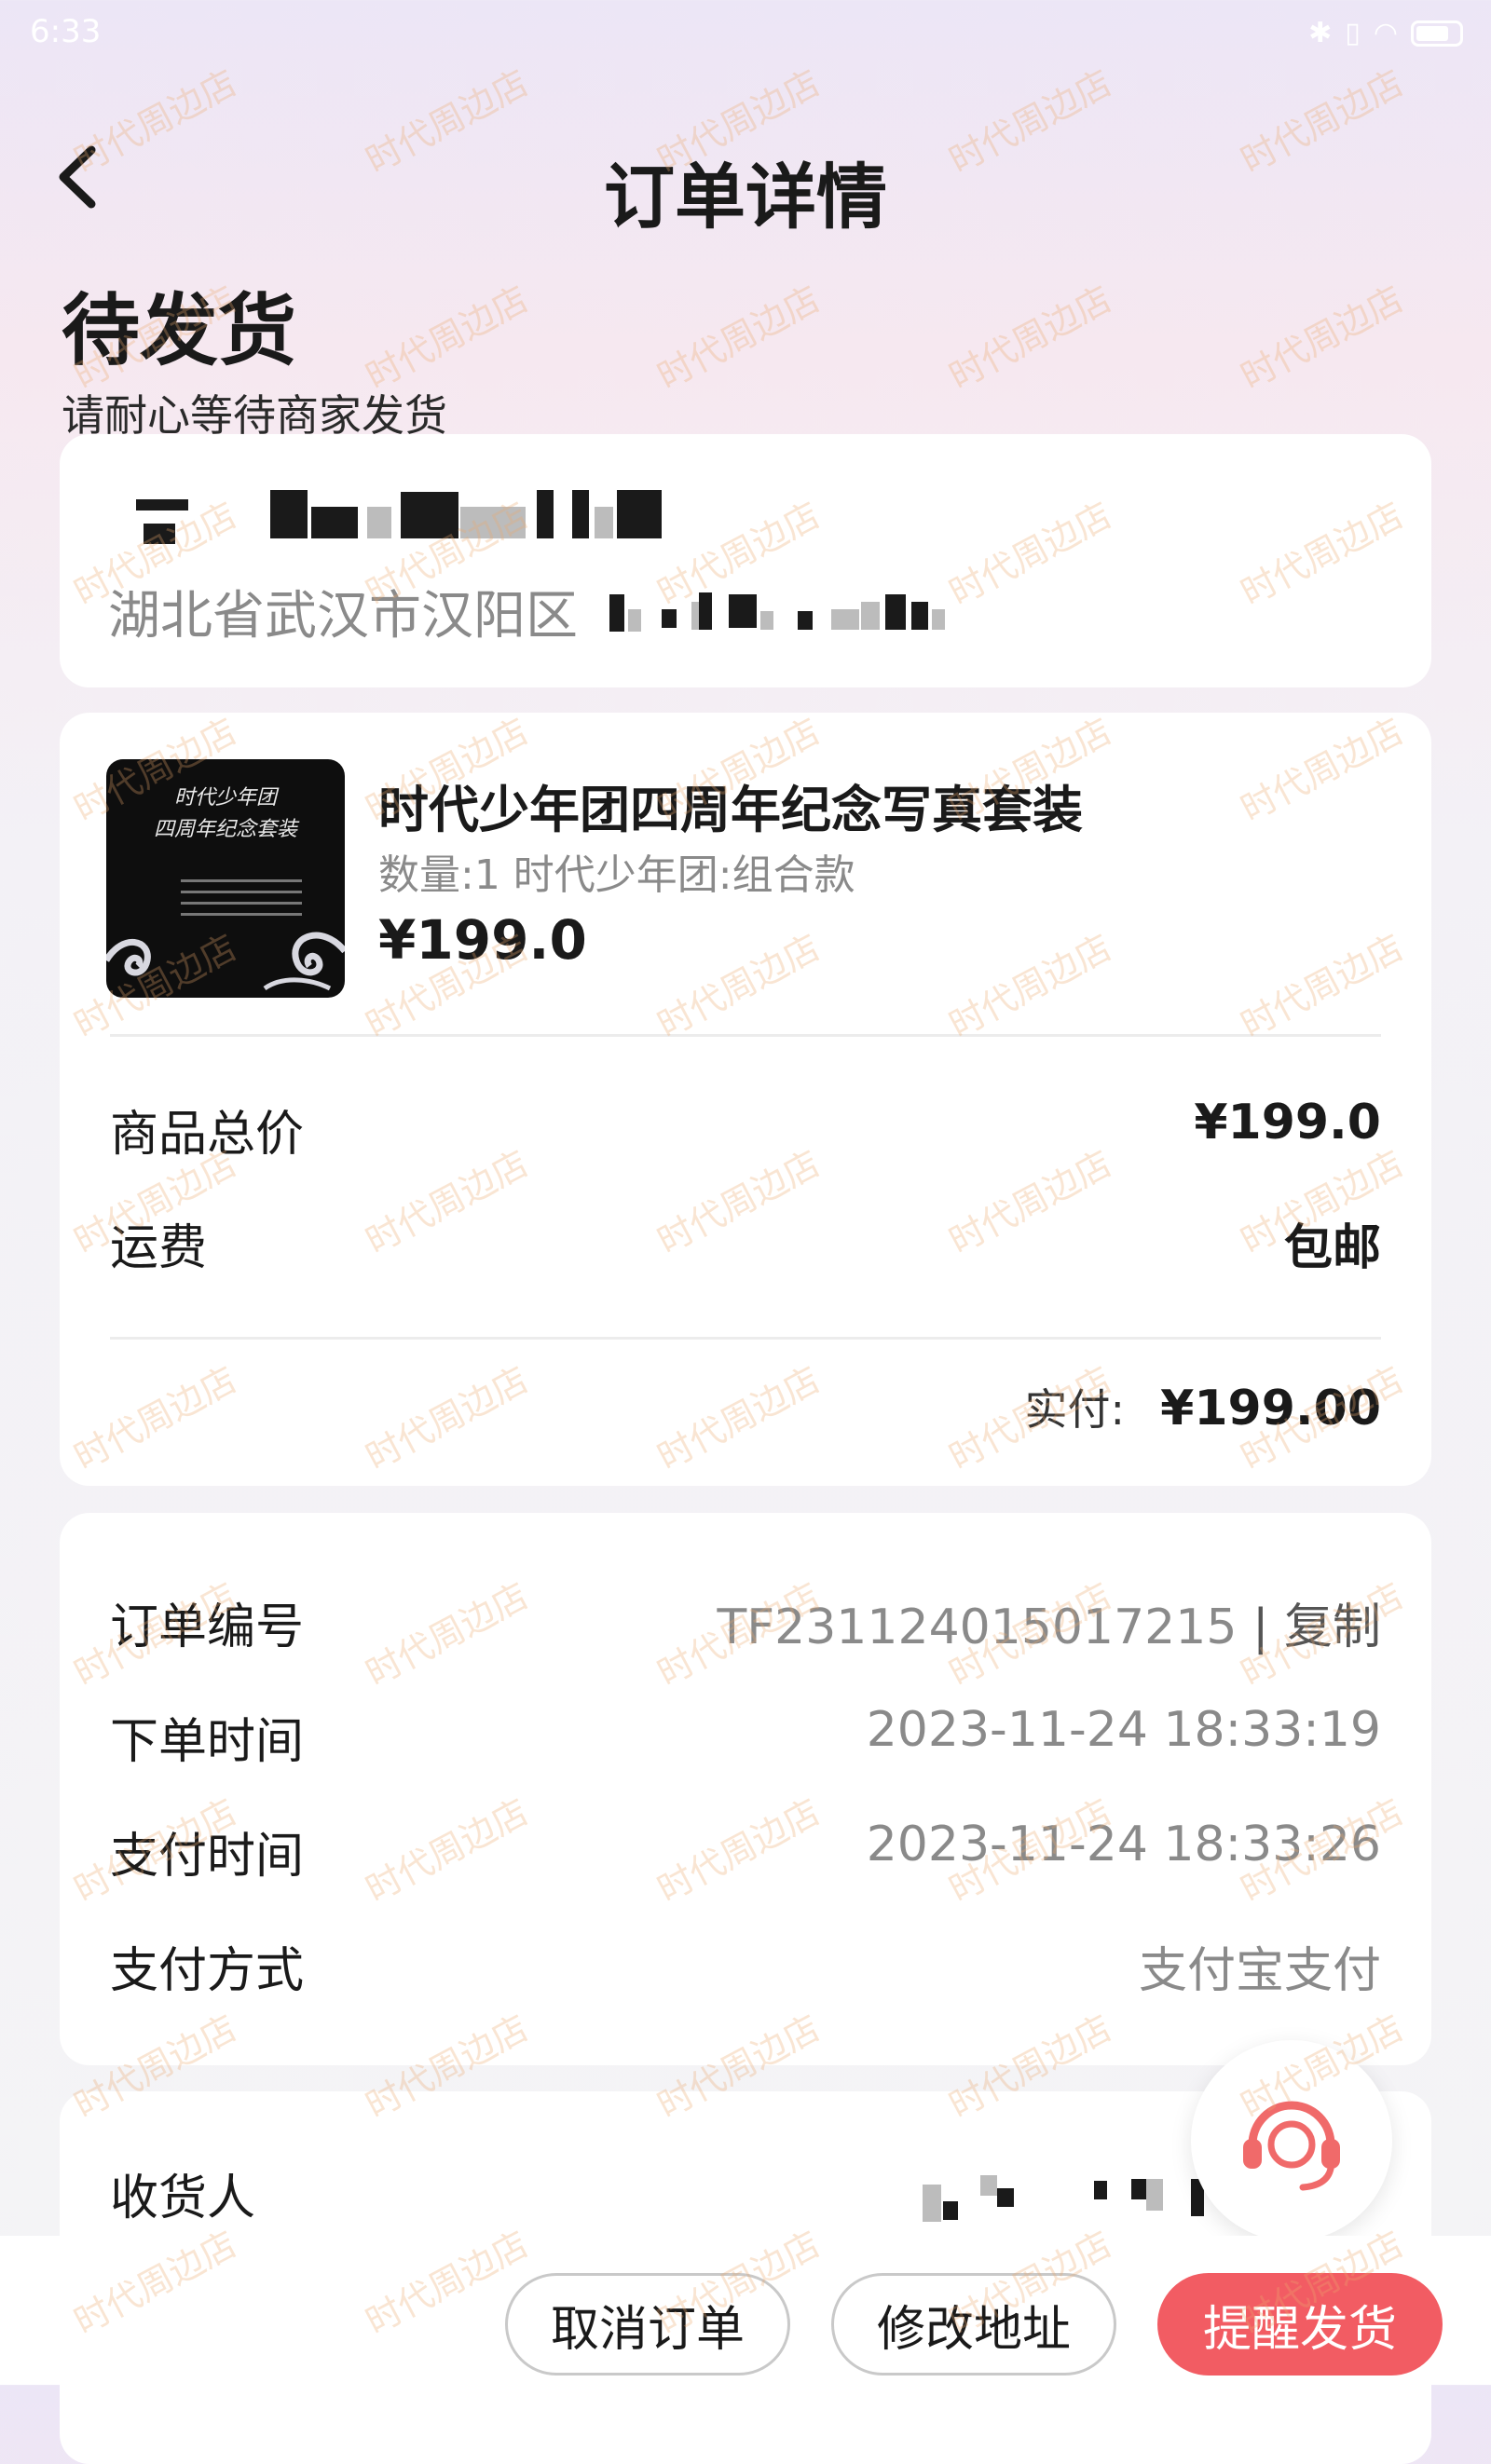 This screenshot has height=2464, width=1491. Describe the element at coordinates (745, 197) in the screenshot. I see `page-title: 订单详情` at that location.